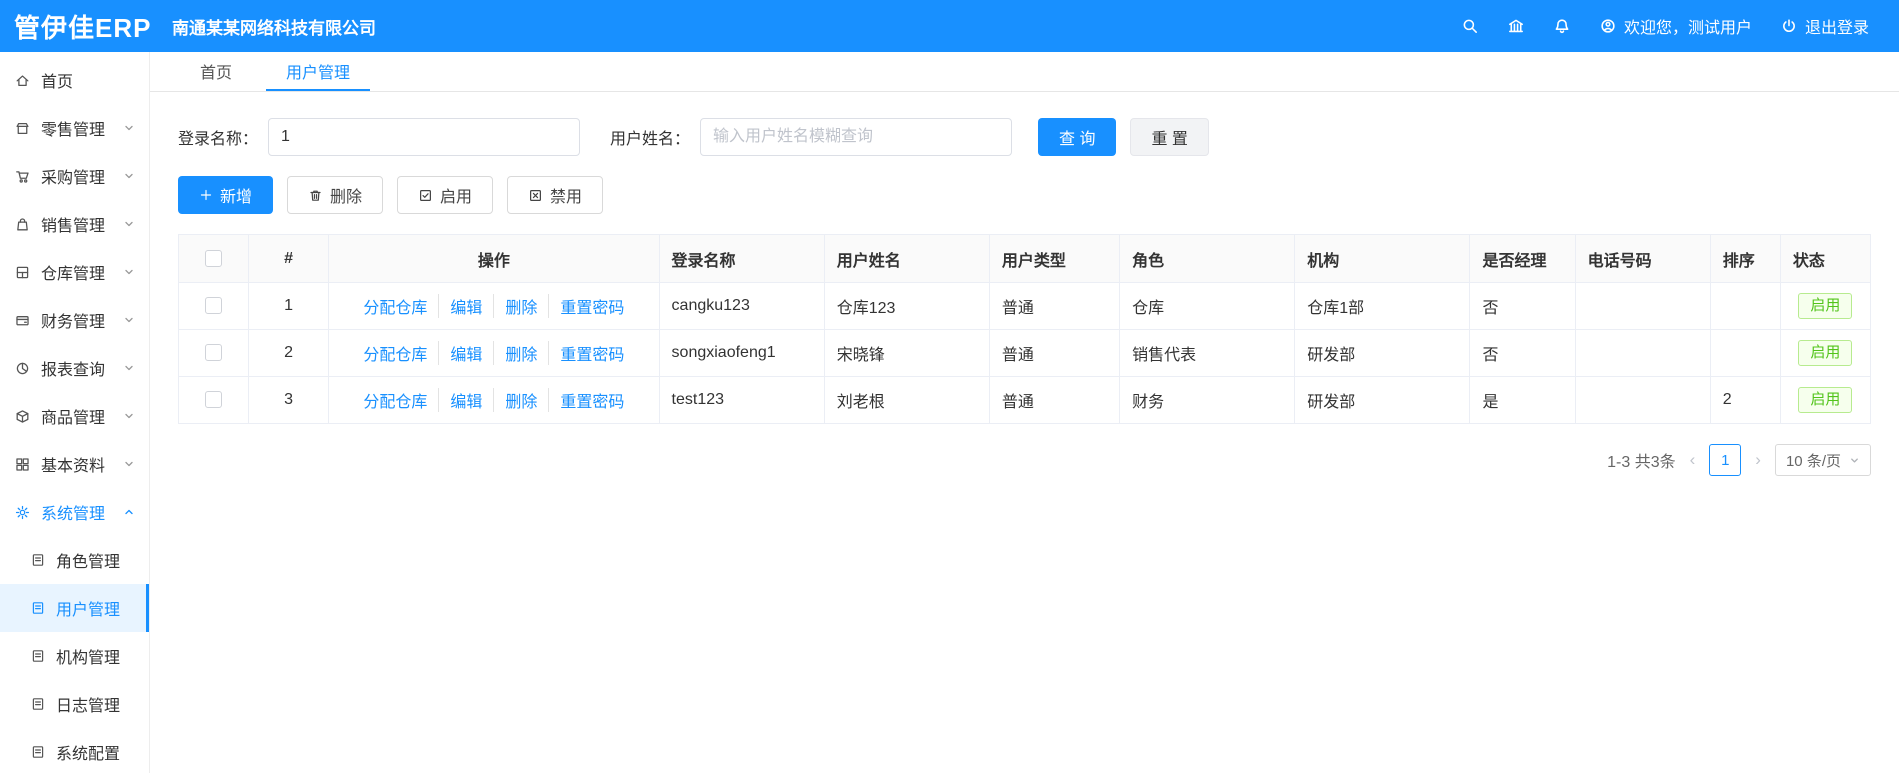 This screenshot has height=773, width=1899. Describe the element at coordinates (88, 706) in the screenshot. I see `sidebar-item-label: 日志管理` at that location.